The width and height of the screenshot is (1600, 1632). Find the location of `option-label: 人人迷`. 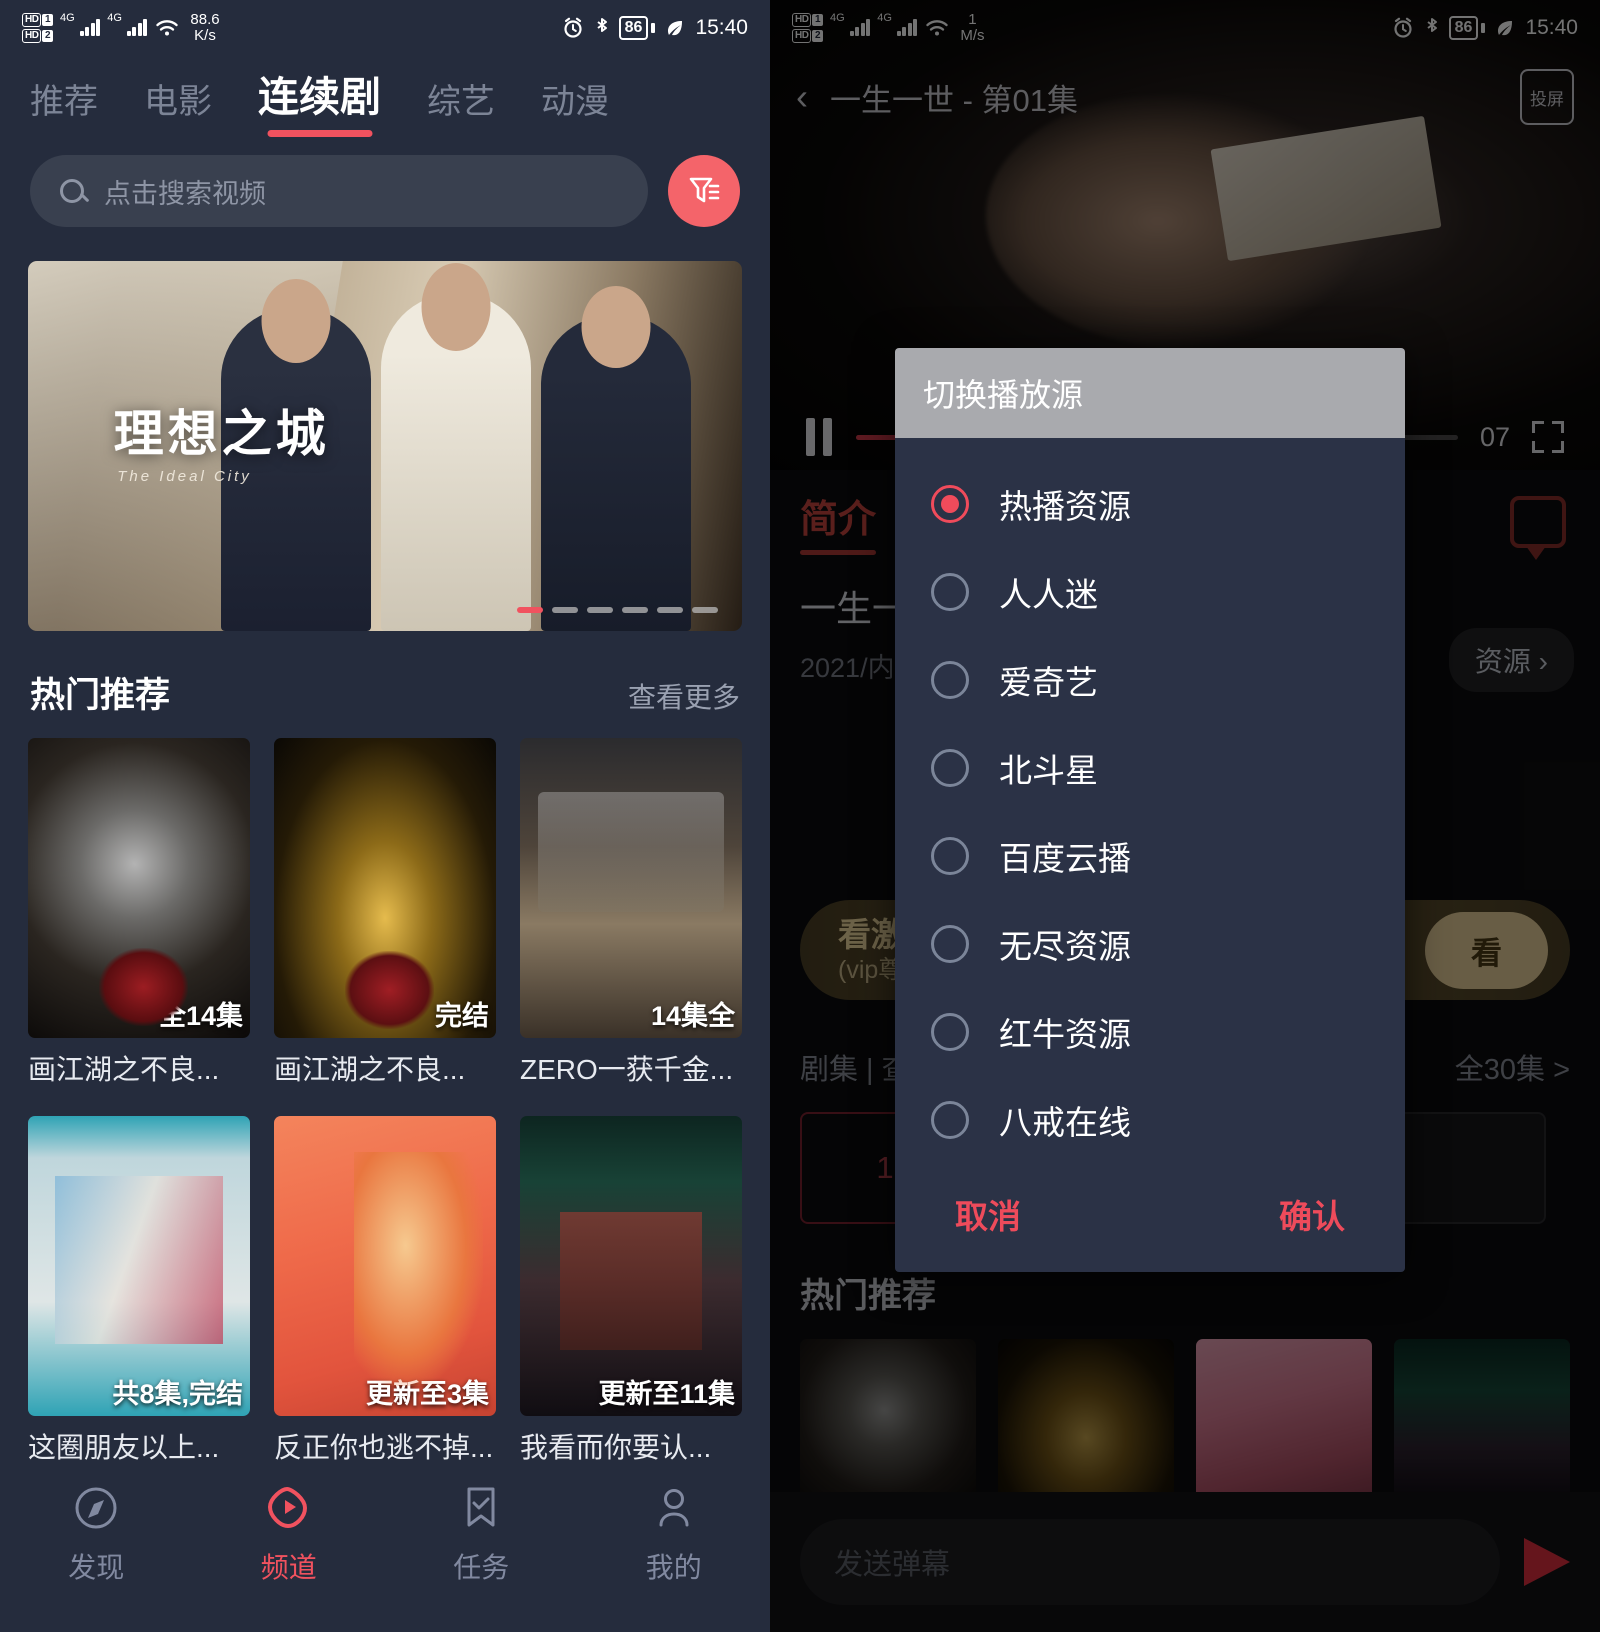

option-label: 人人迷 is located at coordinates (1048, 594).